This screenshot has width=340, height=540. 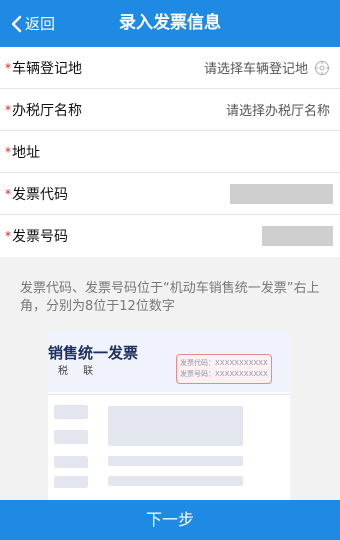 I want to click on sample-code-highlight: 发票代码：XXXXXXXXXXX 发票号码：XXXXXXXXXXX, so click(x=224, y=369).